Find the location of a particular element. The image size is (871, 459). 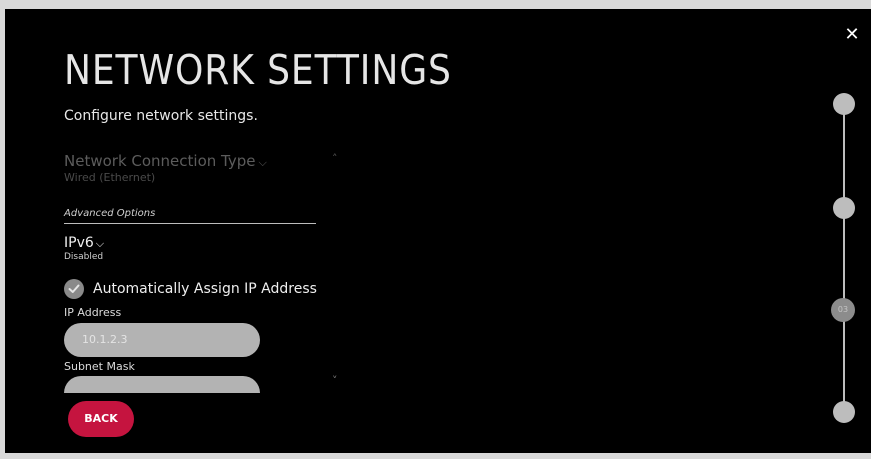

page-subtitle: Configure network settings. is located at coordinates (161, 116).